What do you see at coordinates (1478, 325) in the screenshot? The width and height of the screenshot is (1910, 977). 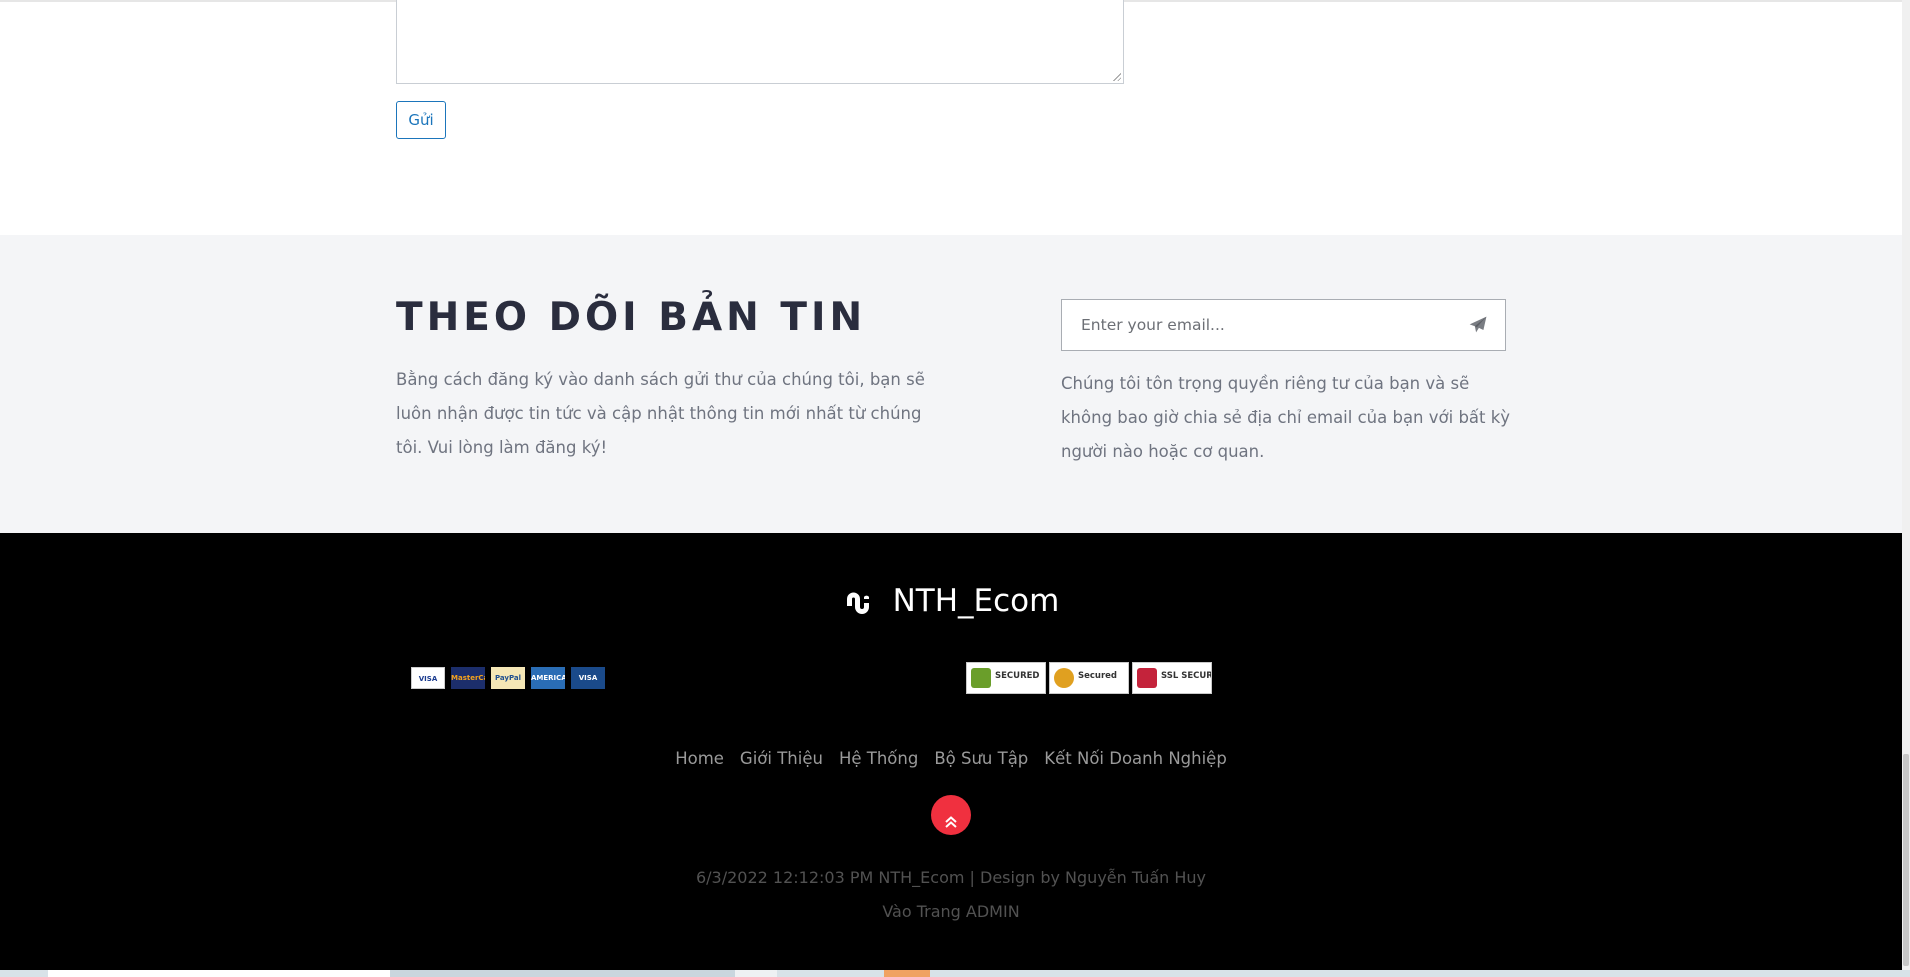 I see `paper-plane-icon` at bounding box center [1478, 325].